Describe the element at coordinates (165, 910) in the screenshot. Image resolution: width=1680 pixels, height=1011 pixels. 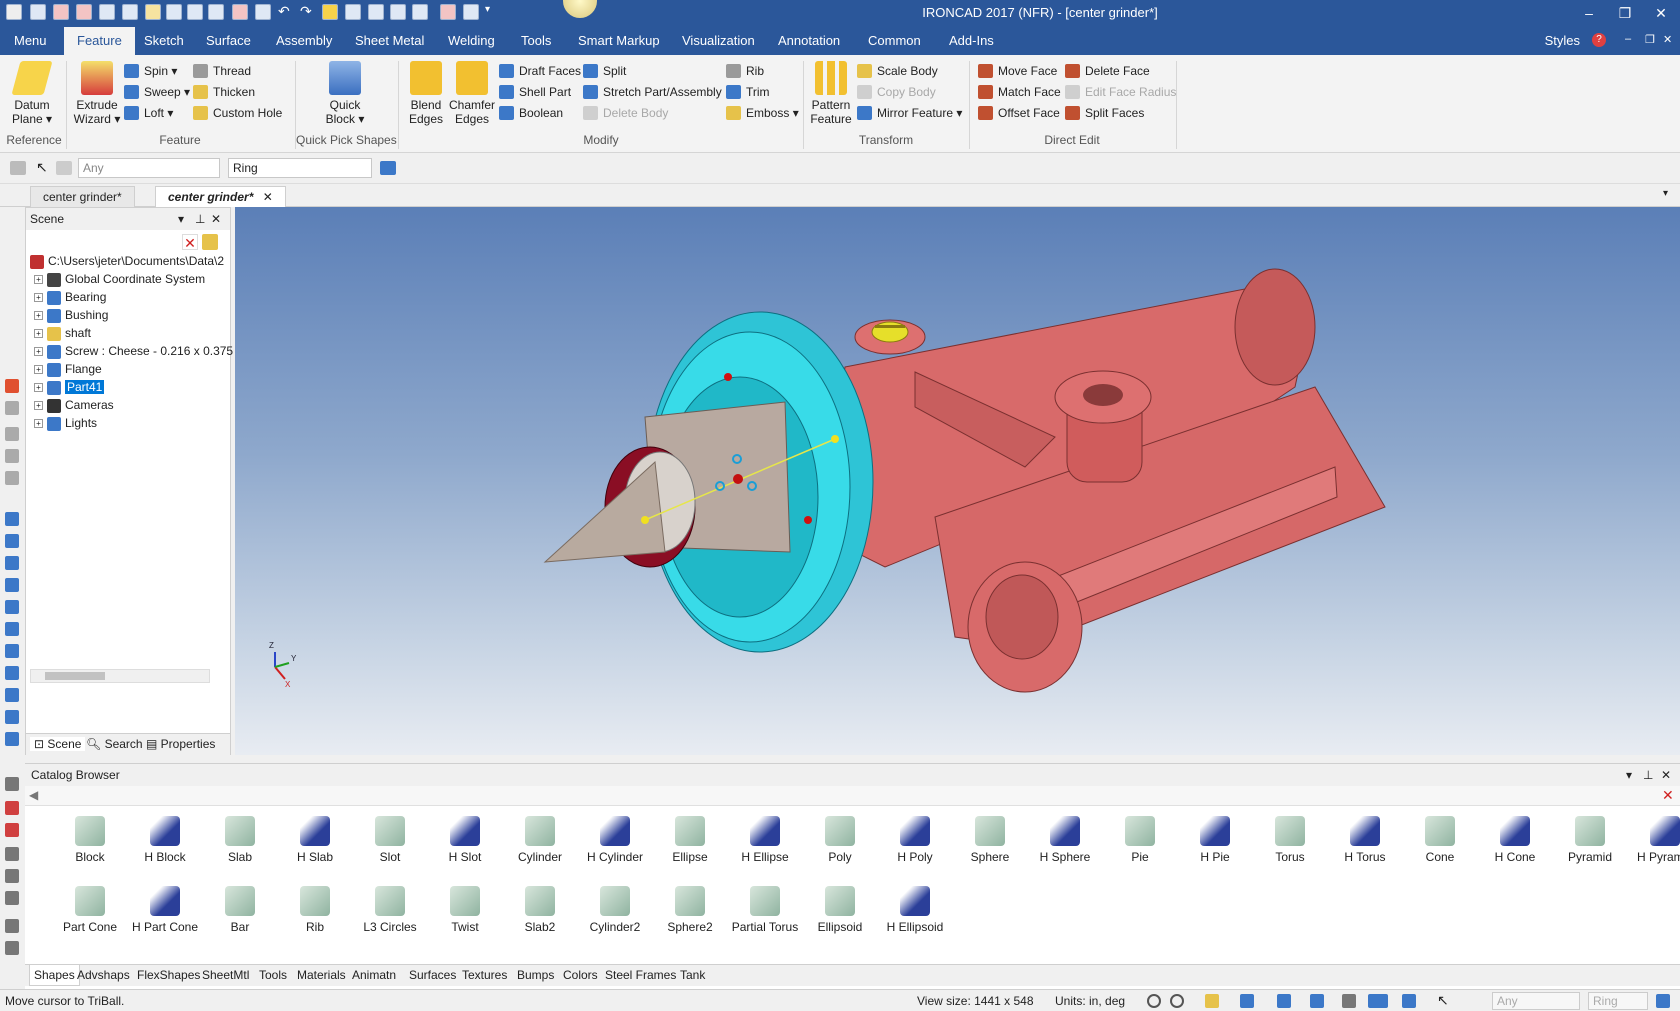
I see `catalog-shape-item: H Part Cone` at that location.